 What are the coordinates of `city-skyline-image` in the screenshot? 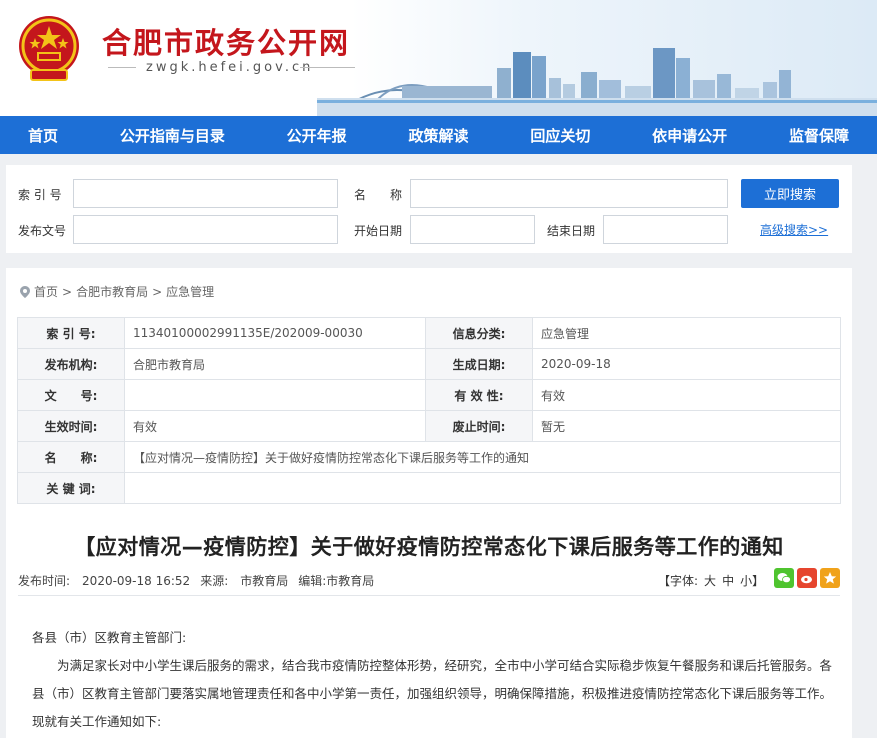 It's located at (597, 82).